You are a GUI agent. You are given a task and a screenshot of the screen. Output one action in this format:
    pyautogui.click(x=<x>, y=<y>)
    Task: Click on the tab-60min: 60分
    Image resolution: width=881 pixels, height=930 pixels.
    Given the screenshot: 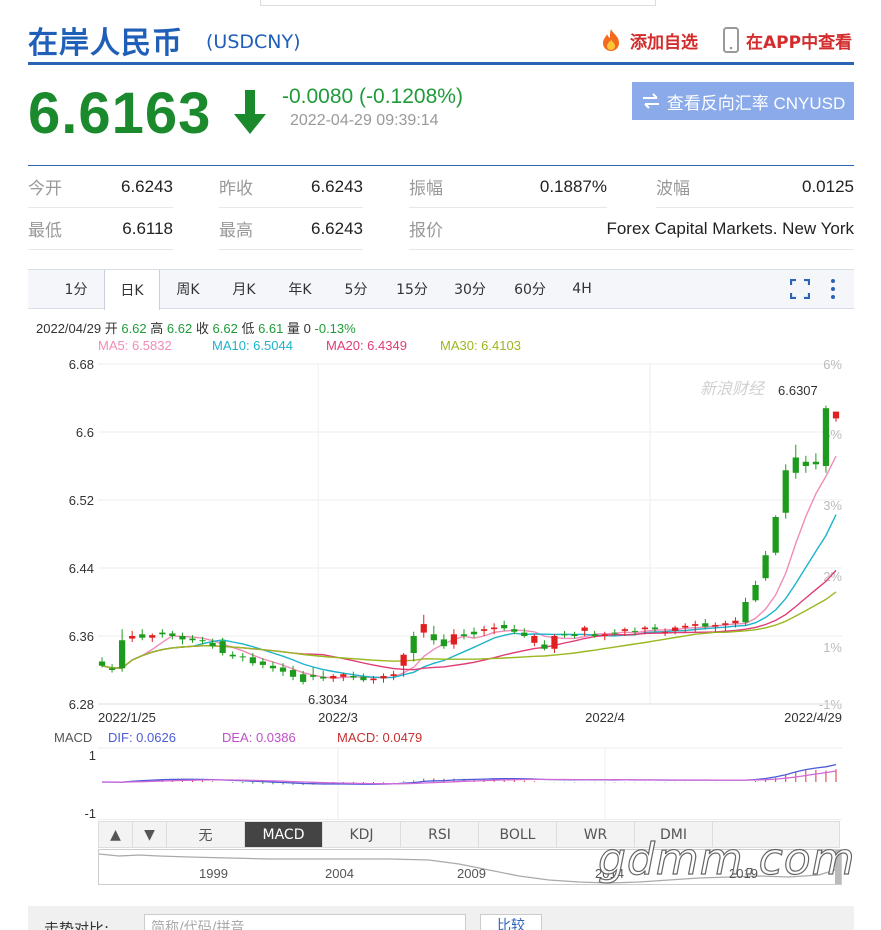 What is the action you would take?
    pyautogui.click(x=530, y=289)
    